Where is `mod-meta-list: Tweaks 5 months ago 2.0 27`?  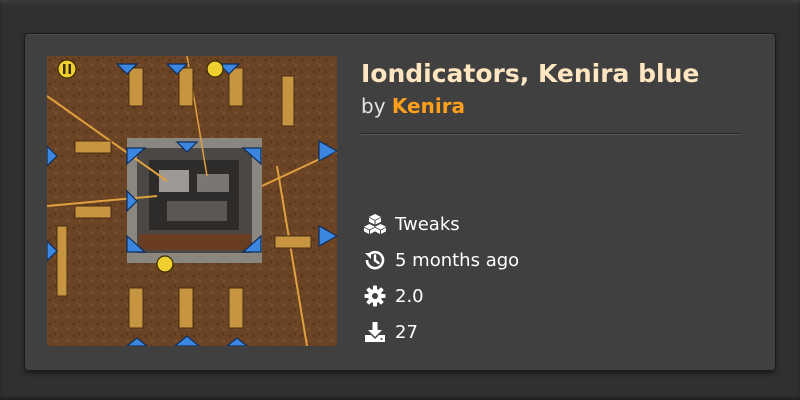 mod-meta-list: Tweaks 5 months ago 2.0 27 is located at coordinates (441, 278).